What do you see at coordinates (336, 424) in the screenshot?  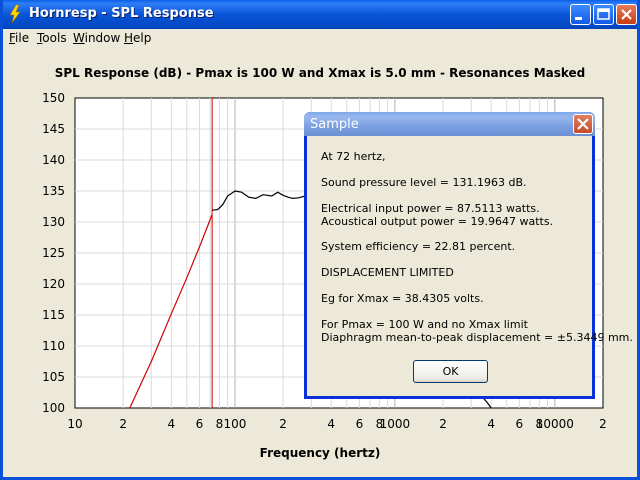 I see `x-axis-ticks: 10 2 4 6 8 100 2 4 6 81000 2 4 6 810000 2` at bounding box center [336, 424].